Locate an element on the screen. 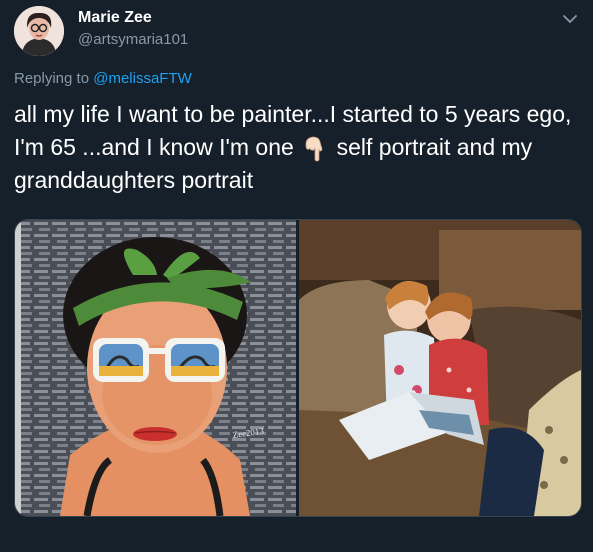 The height and width of the screenshot is (552, 593). author-name: Marie Zee is located at coordinates (115, 18).